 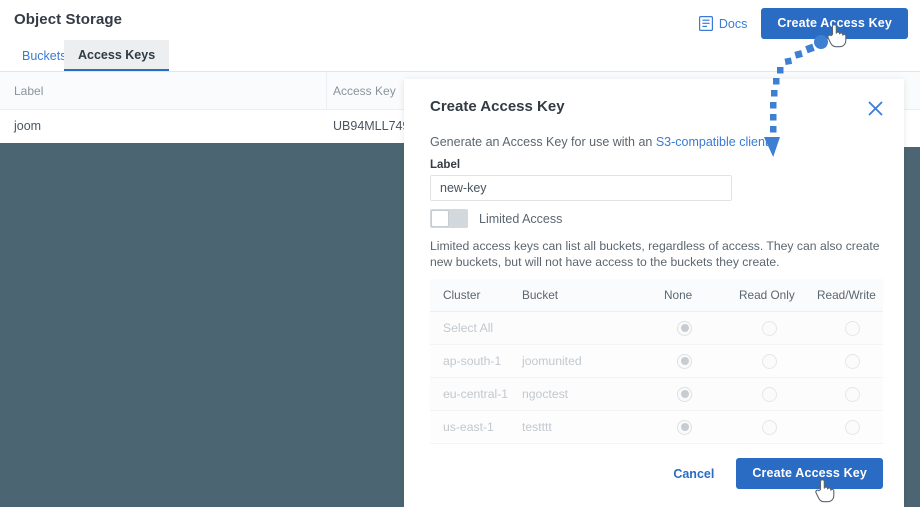 What do you see at coordinates (540, 295) in the screenshot?
I see `perm-column-bucket: Bucket` at bounding box center [540, 295].